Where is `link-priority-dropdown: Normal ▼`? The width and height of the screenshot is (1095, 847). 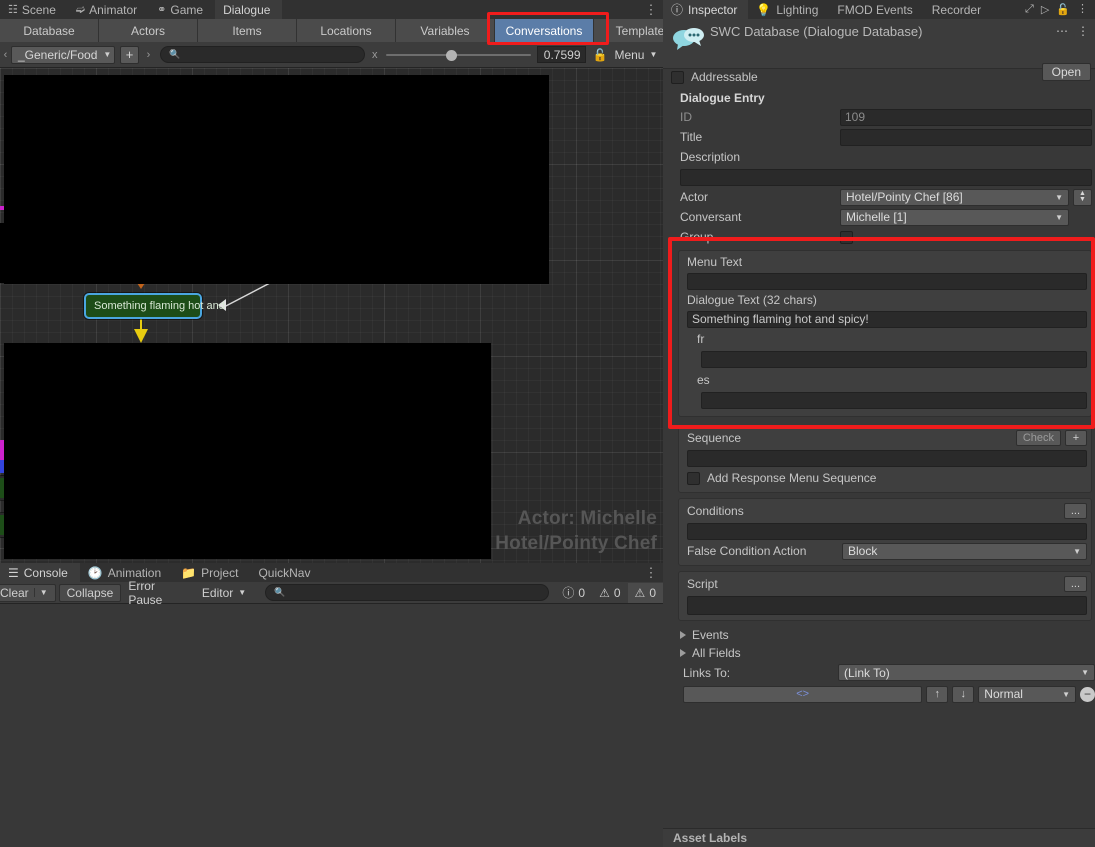 link-priority-dropdown: Normal ▼ is located at coordinates (1027, 694).